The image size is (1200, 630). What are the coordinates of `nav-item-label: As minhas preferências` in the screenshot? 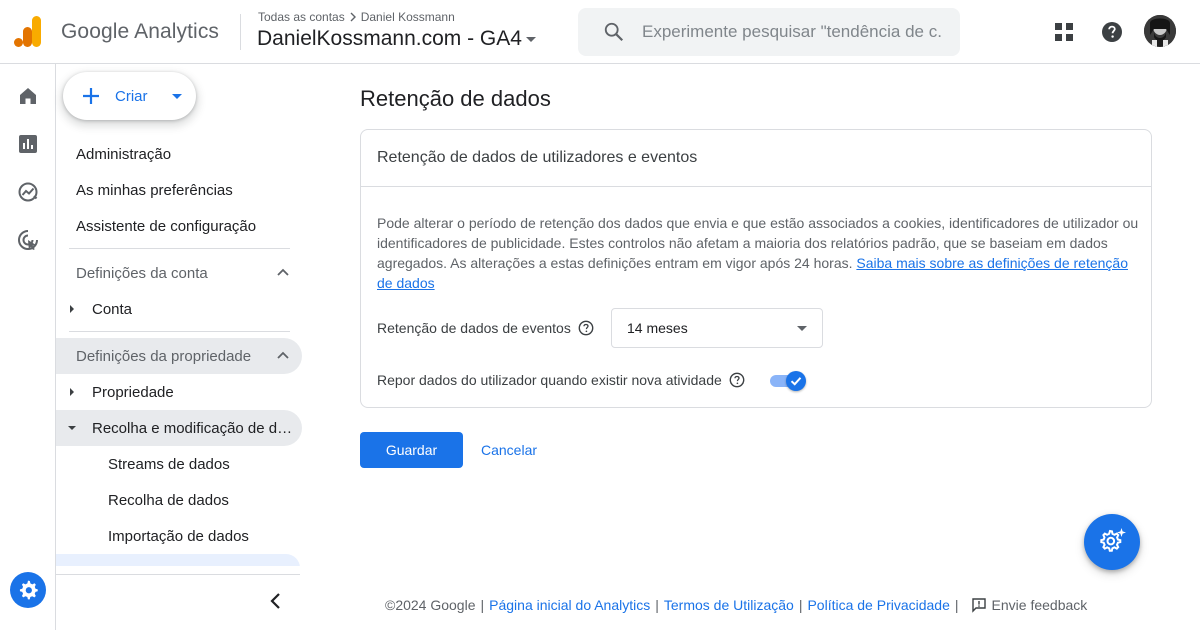 It's located at (154, 190).